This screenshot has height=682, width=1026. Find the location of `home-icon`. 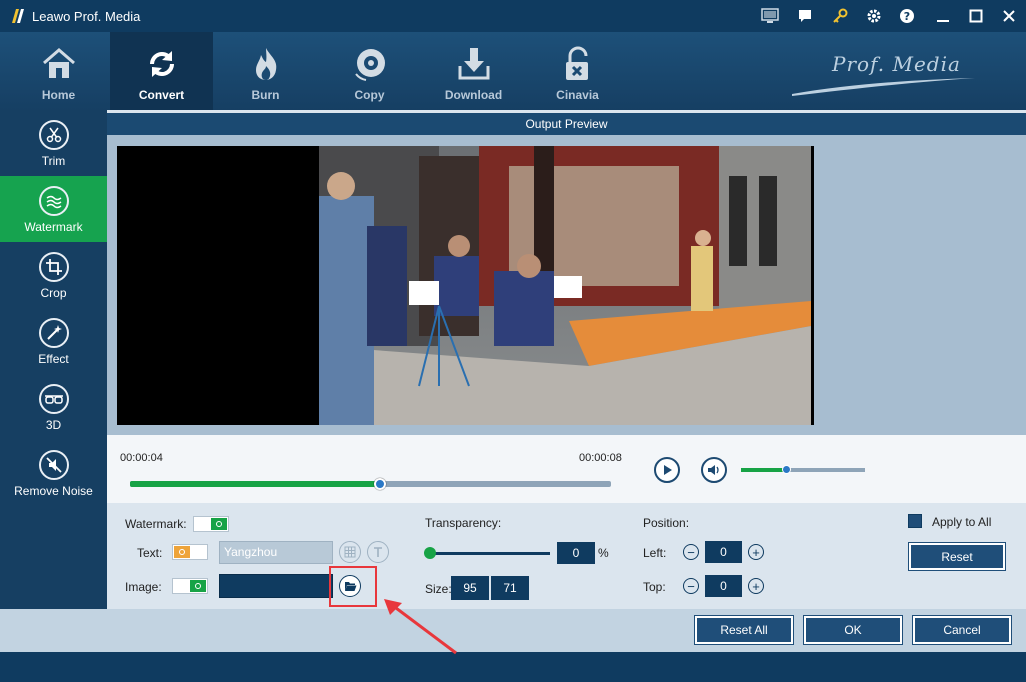

home-icon is located at coordinates (59, 64).